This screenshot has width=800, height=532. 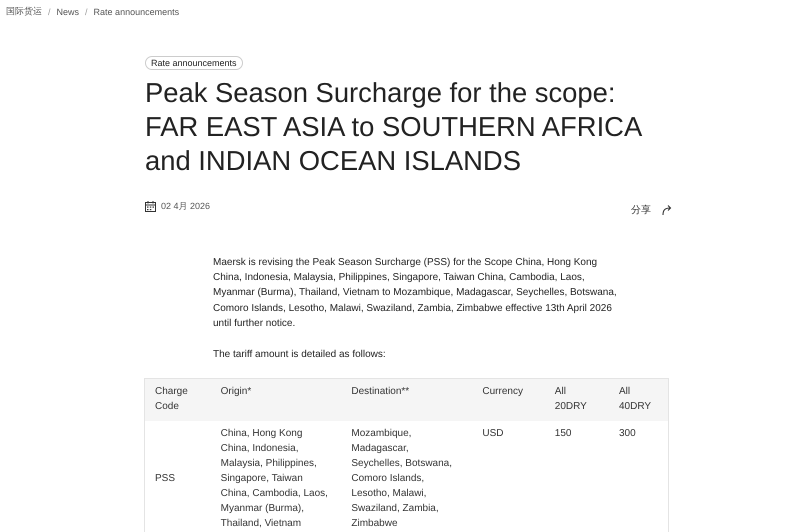 I want to click on category-tag: Rate announcements, so click(x=194, y=63).